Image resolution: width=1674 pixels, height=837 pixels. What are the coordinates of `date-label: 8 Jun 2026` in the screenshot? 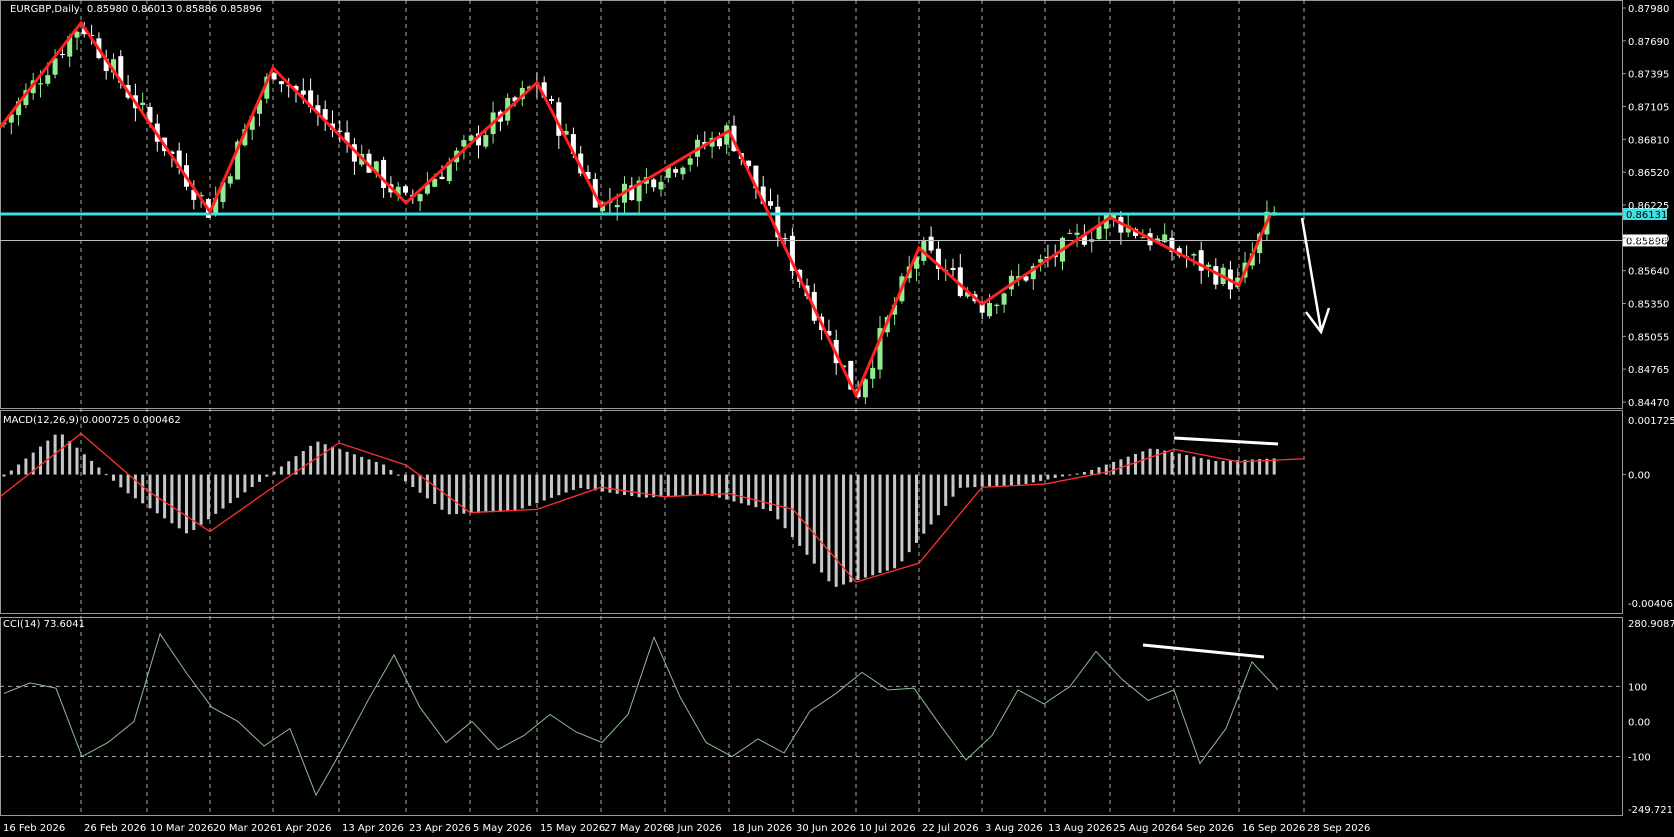 It's located at (695, 828).